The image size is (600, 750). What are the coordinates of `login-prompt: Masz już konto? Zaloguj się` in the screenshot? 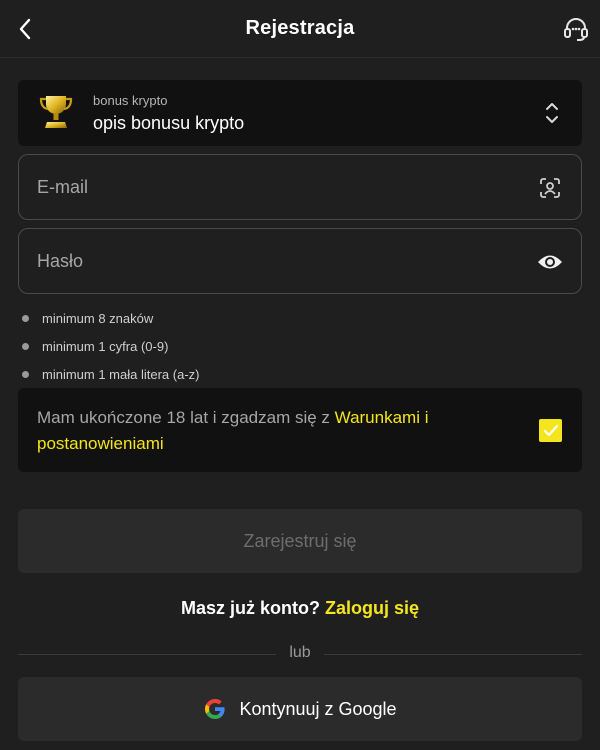 It's located at (300, 608).